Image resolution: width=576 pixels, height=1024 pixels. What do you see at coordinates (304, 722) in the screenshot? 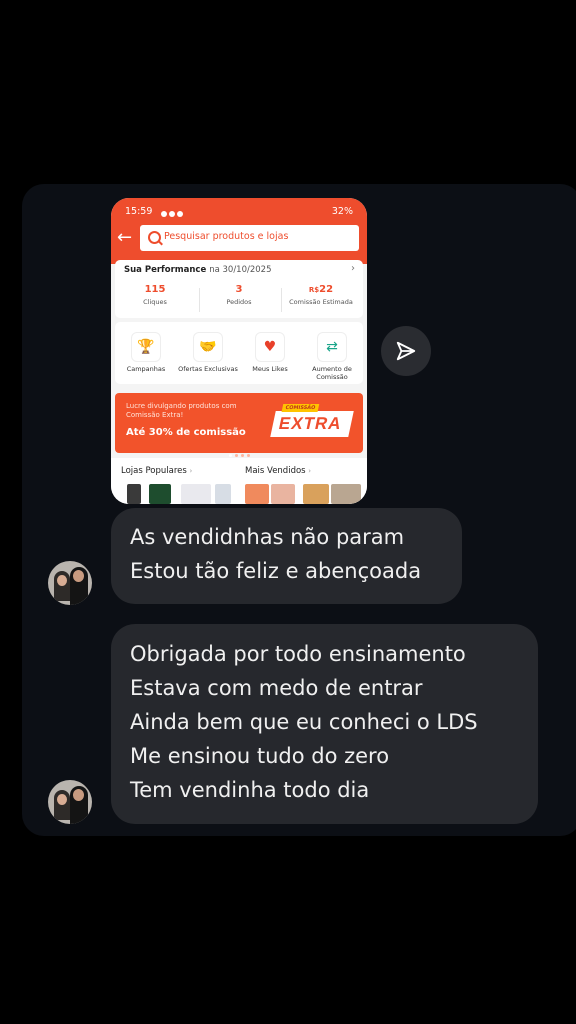
I see `message-line: Ainda bem que eu conheci o LDS` at bounding box center [304, 722].